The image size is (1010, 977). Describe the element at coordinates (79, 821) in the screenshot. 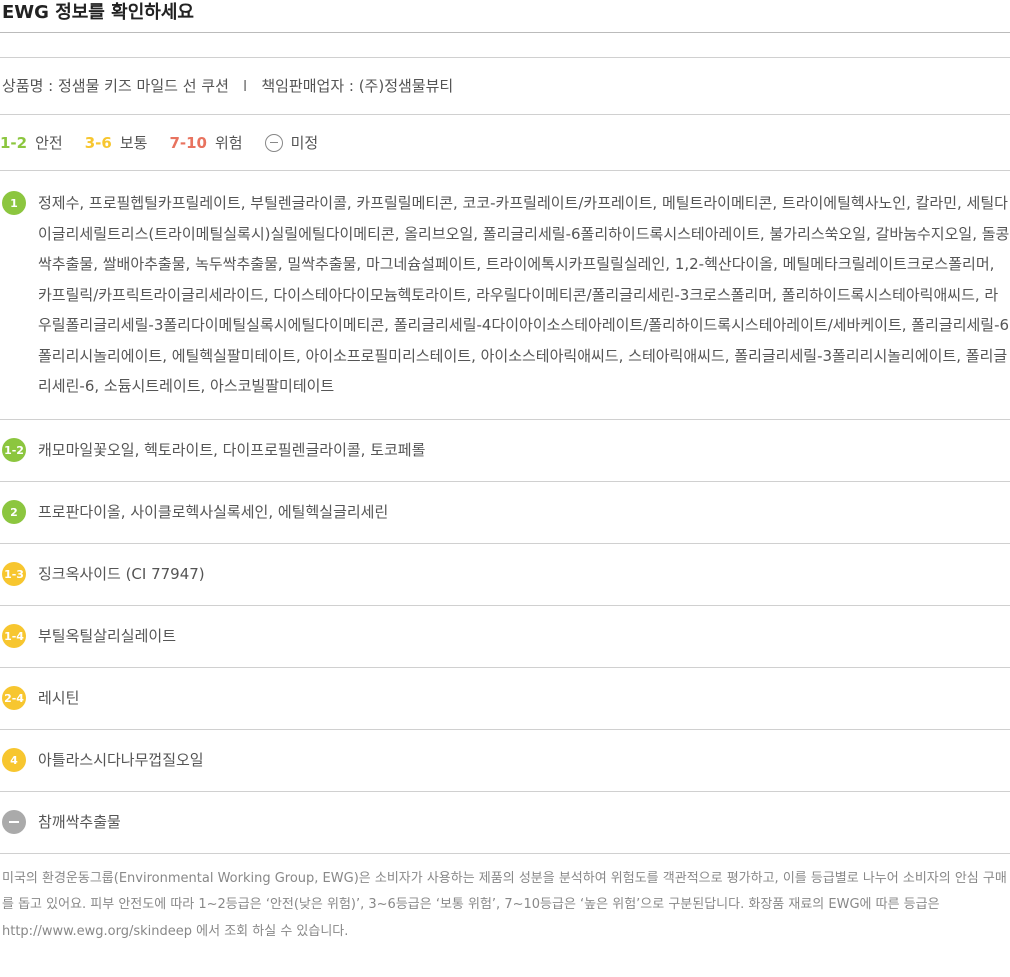

I see `ingredient-list: 참깨싹추출물` at that location.